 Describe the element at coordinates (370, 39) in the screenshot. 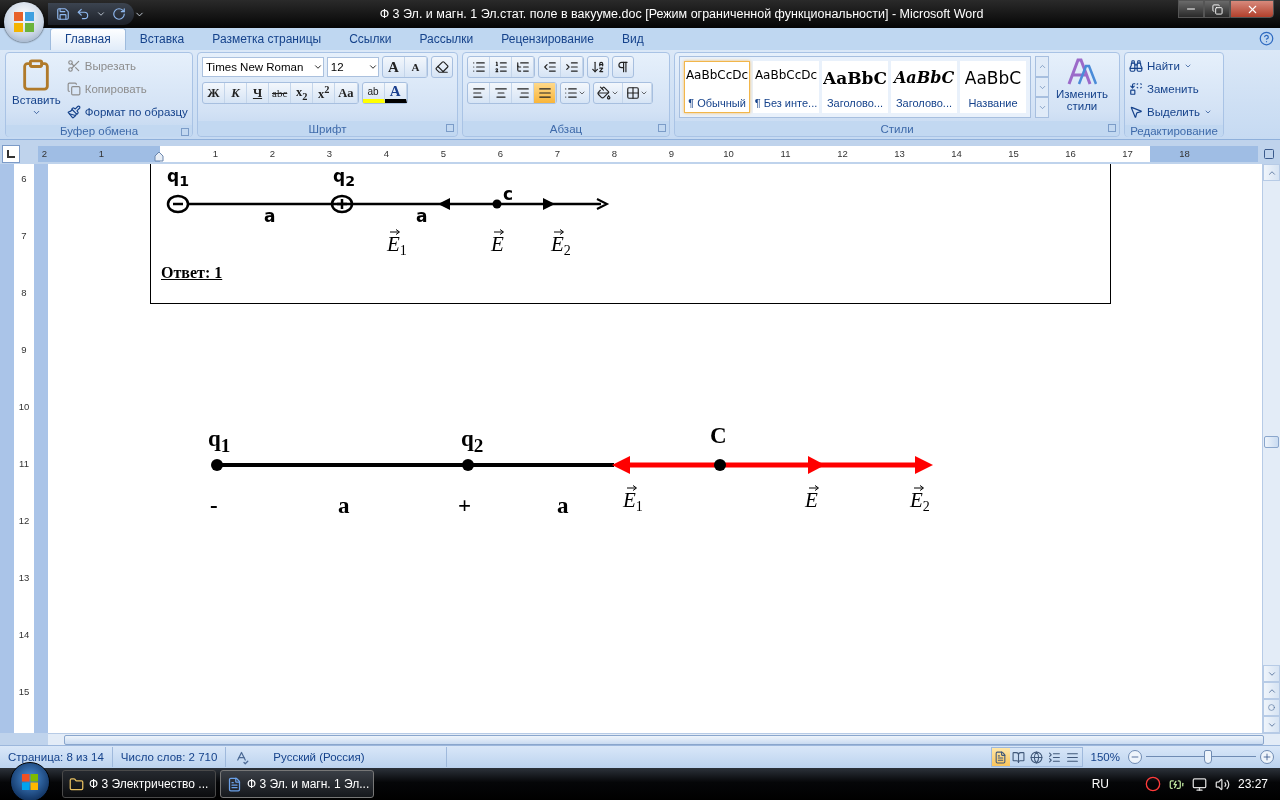

I see `ribbon-tab: Ссылки` at that location.